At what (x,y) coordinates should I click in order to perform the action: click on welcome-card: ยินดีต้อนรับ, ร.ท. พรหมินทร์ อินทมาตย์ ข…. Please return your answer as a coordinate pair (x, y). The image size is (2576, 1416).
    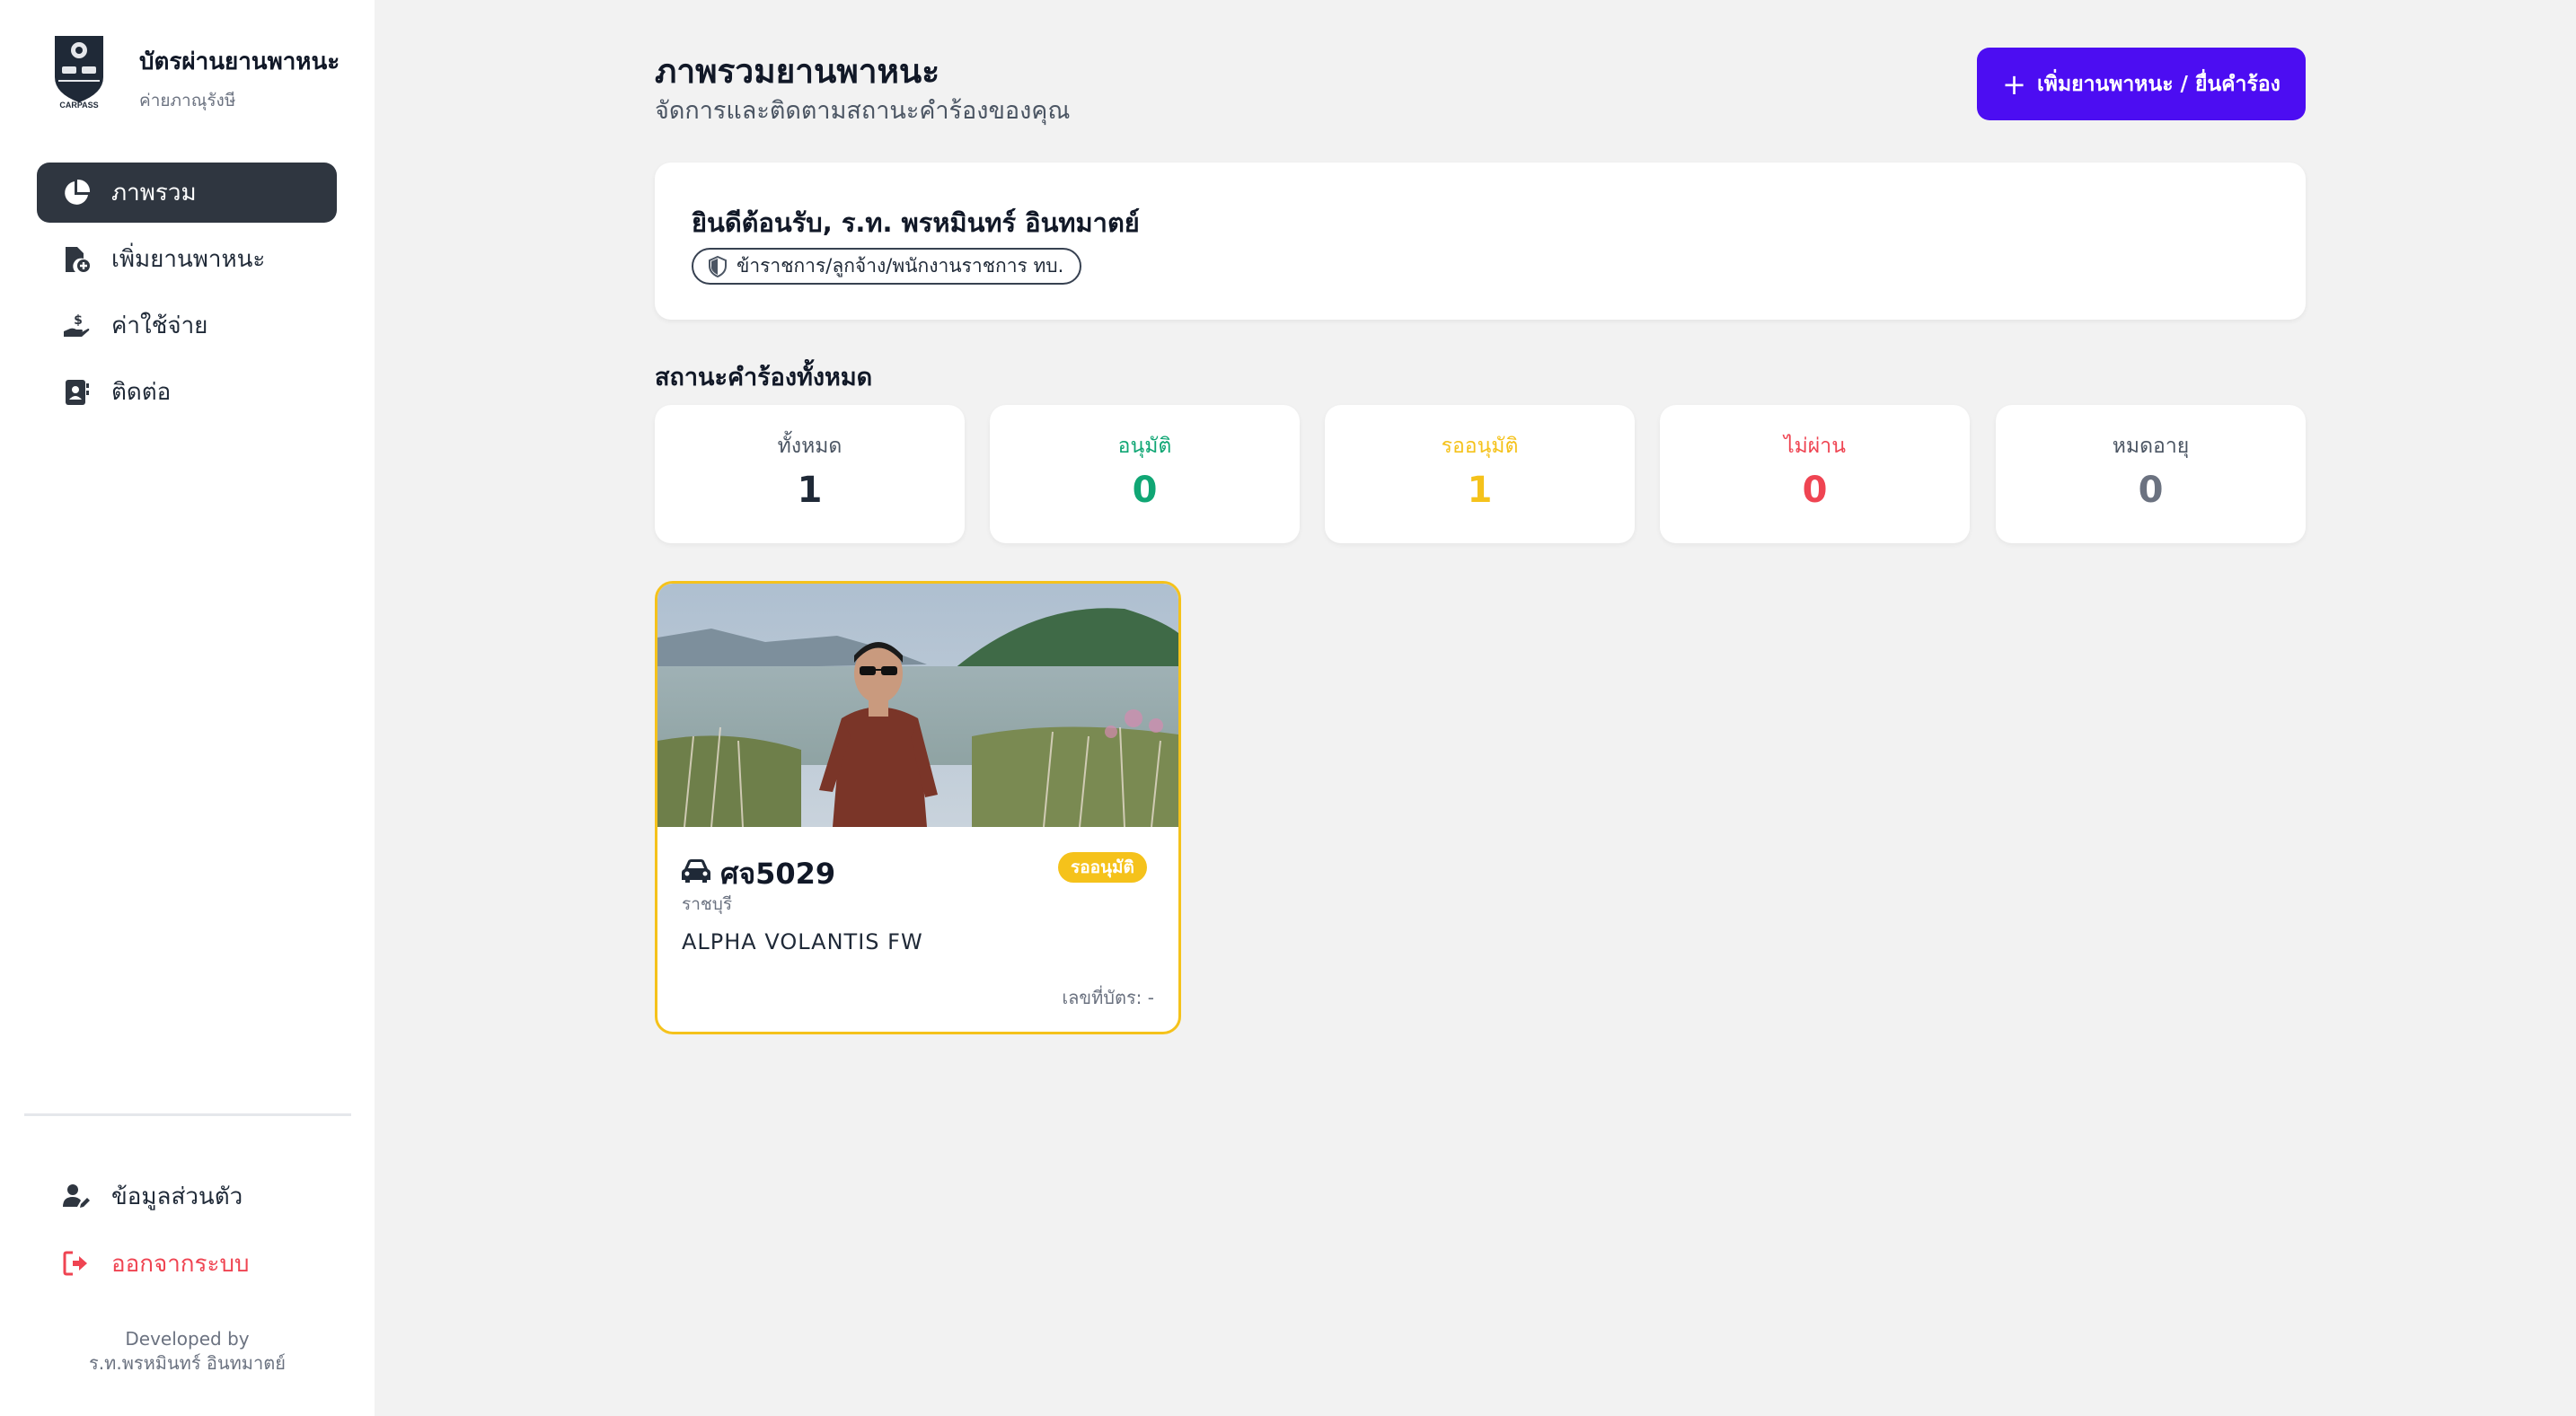
    Looking at the image, I should click on (1480, 242).